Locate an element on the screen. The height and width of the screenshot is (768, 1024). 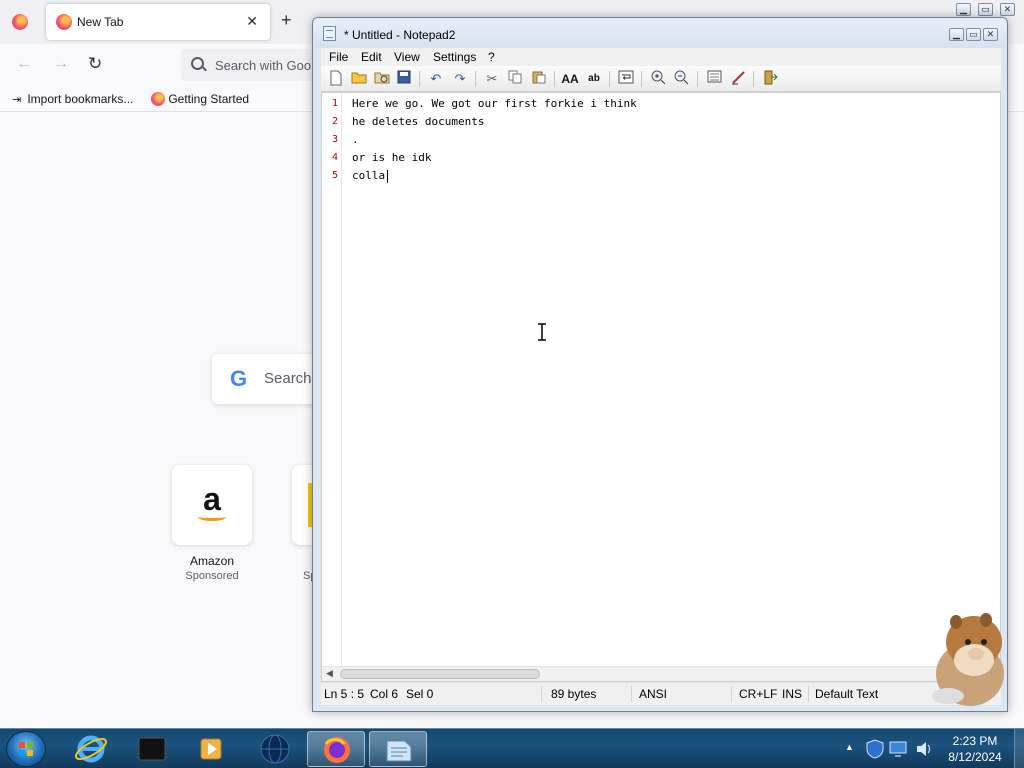
scheme-icon is located at coordinates (714, 79).